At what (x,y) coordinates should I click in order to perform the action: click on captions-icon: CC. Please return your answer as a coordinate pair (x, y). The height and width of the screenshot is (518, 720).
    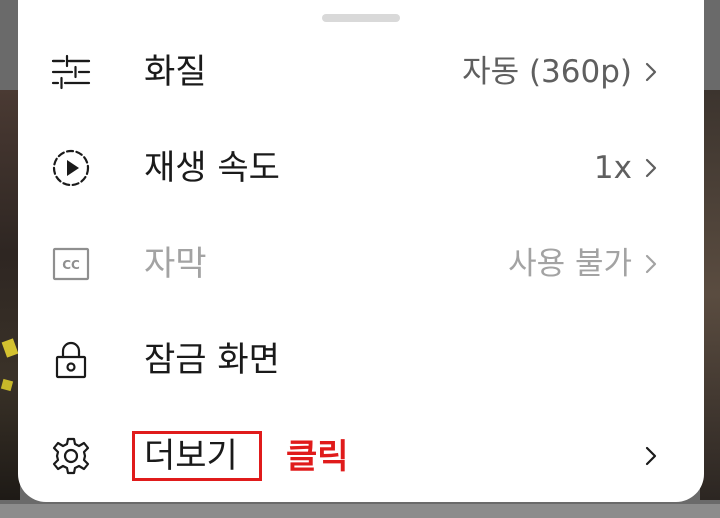
    Looking at the image, I should click on (71, 264).